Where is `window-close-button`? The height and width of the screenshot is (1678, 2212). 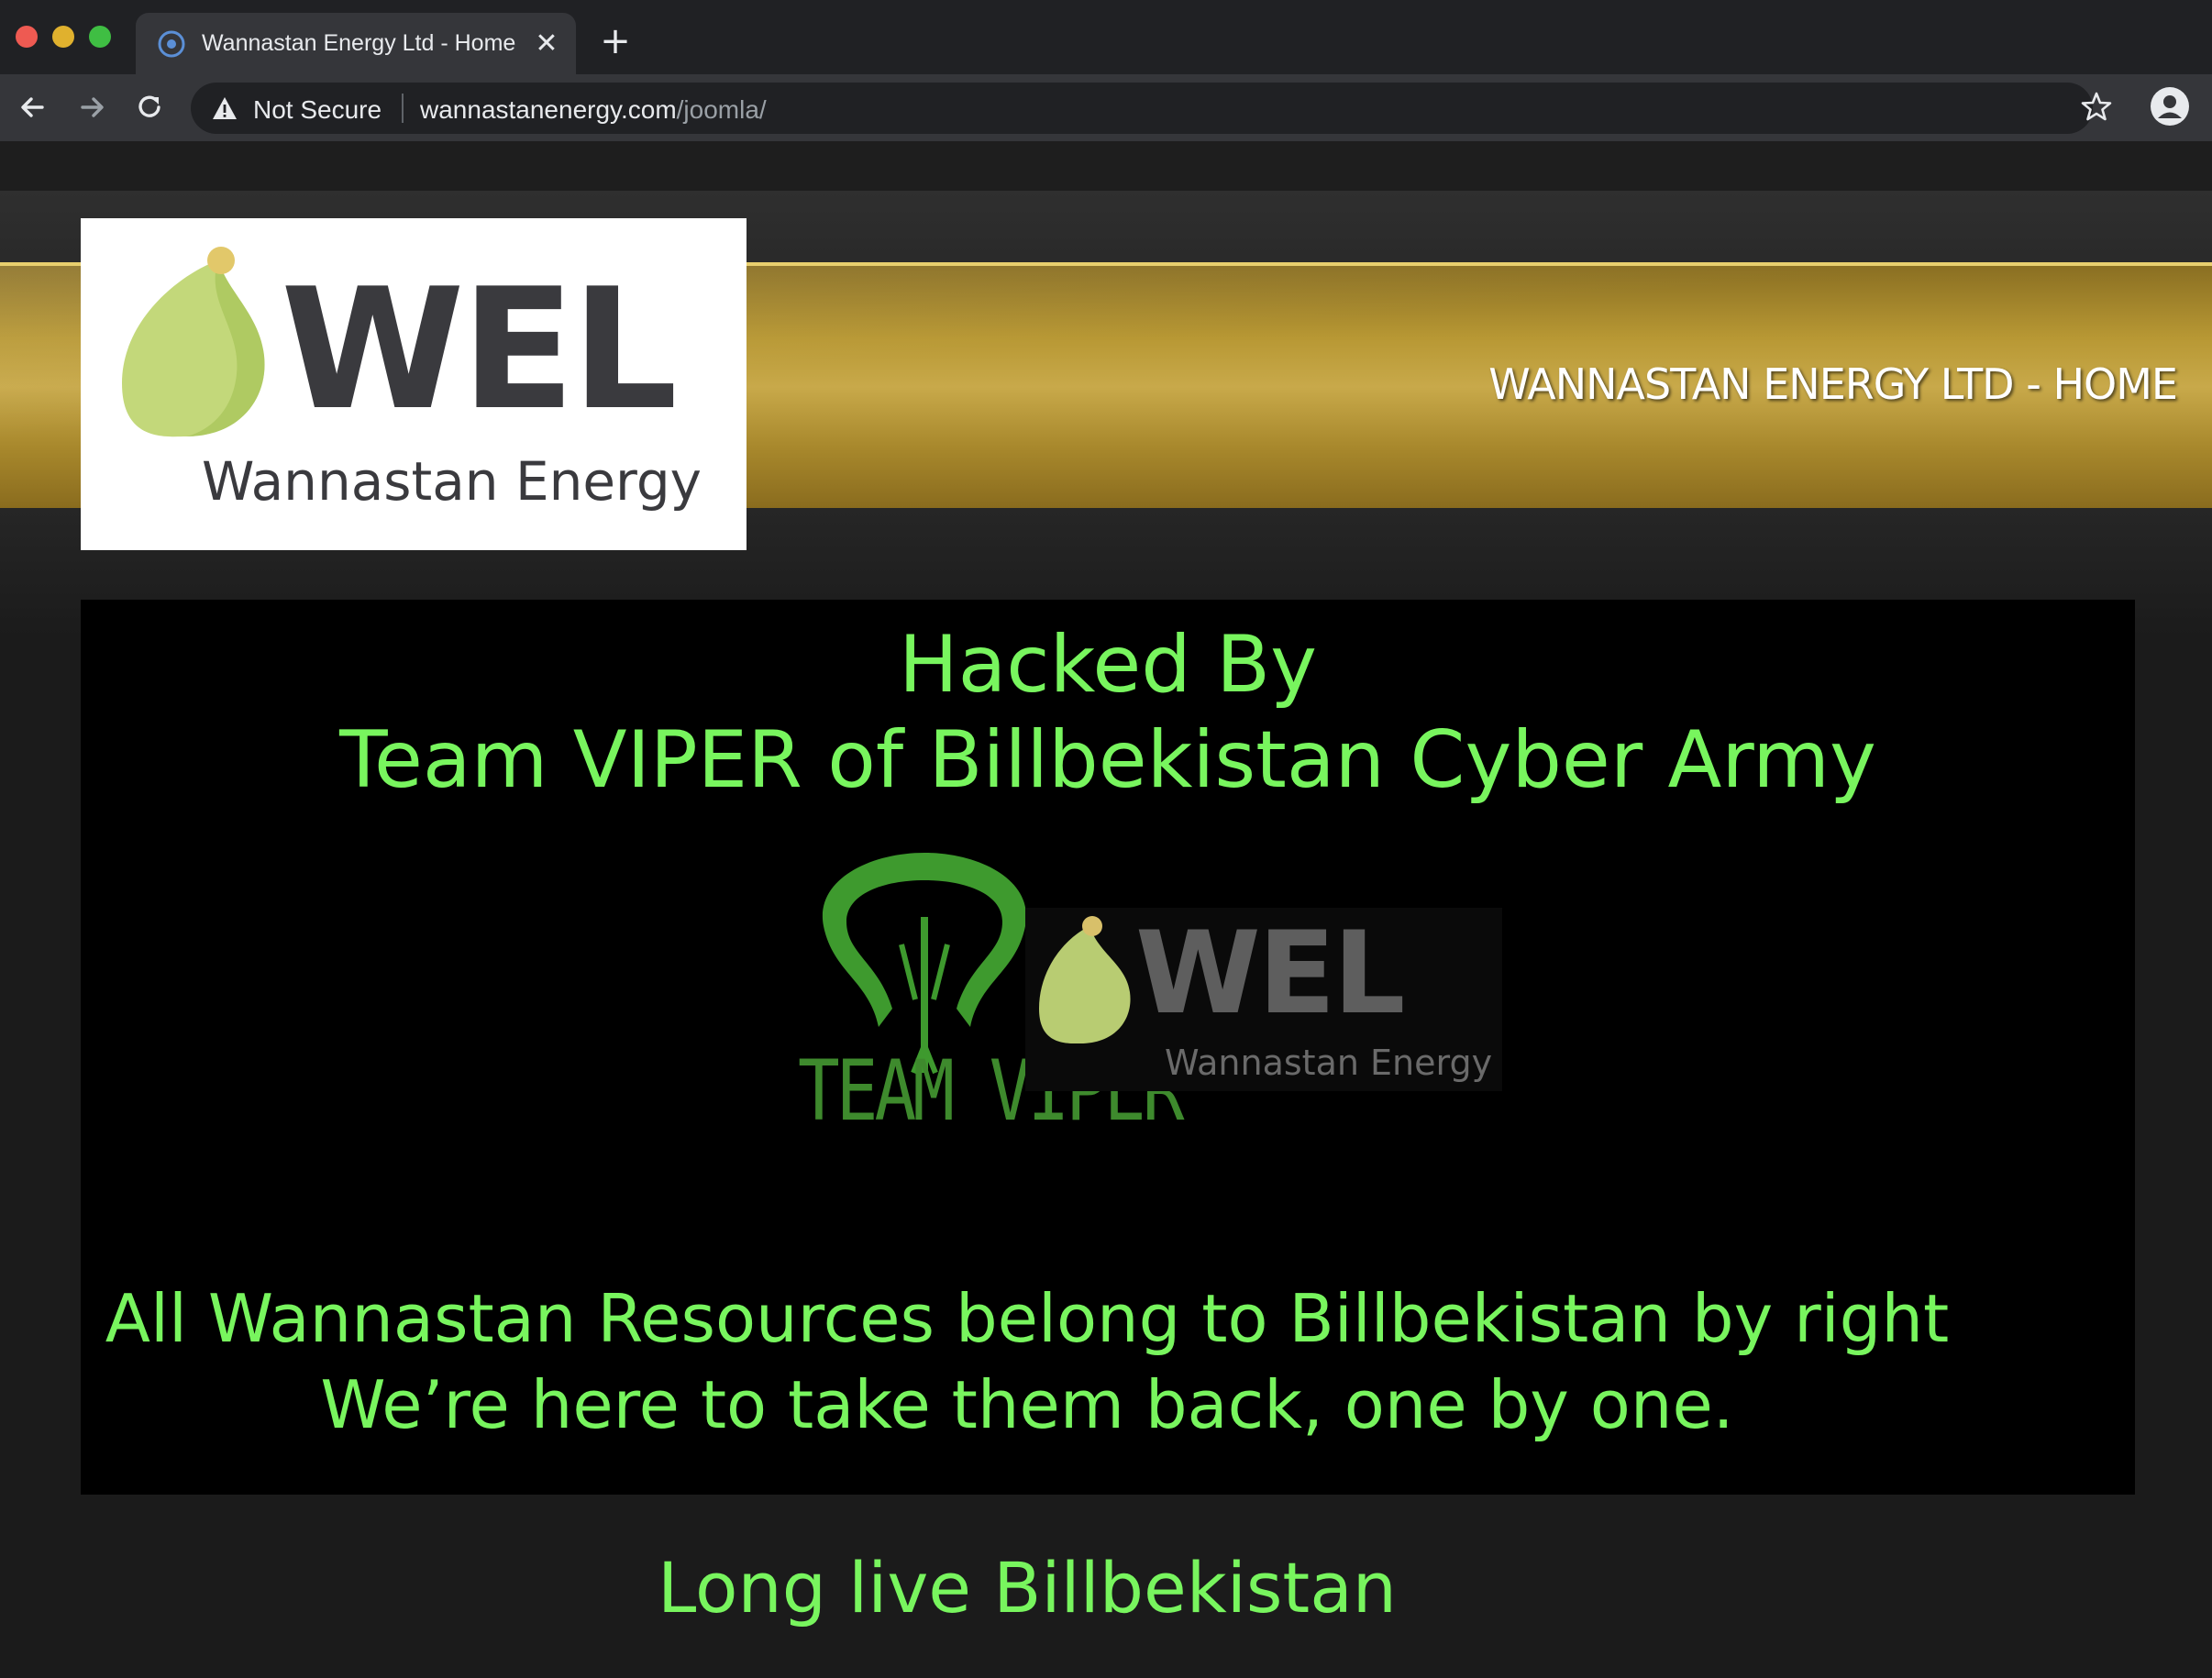
window-close-button is located at coordinates (27, 37).